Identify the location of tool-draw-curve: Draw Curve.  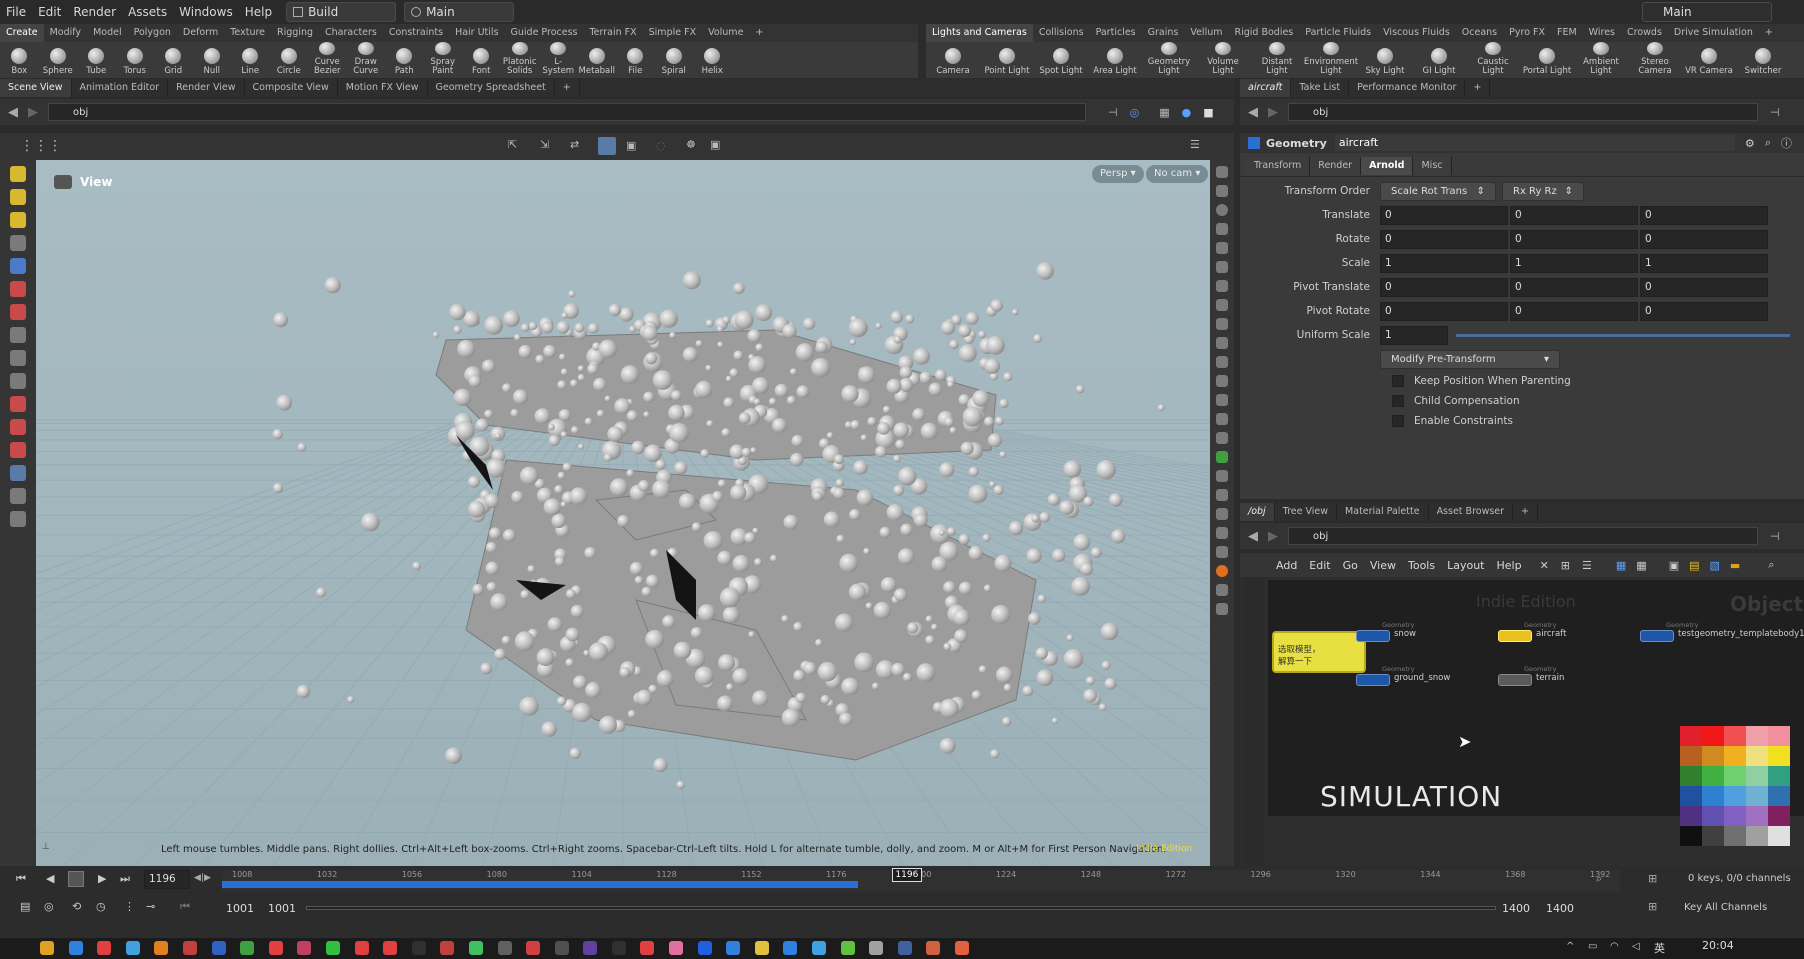
(366, 60).